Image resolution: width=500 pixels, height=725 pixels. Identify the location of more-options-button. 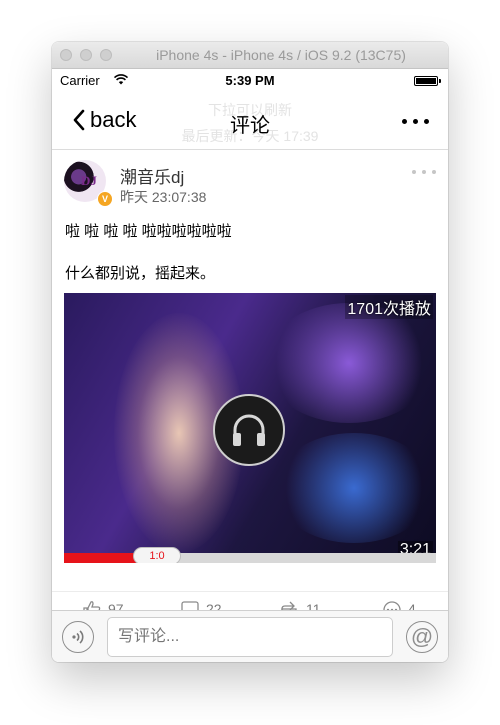
(416, 123).